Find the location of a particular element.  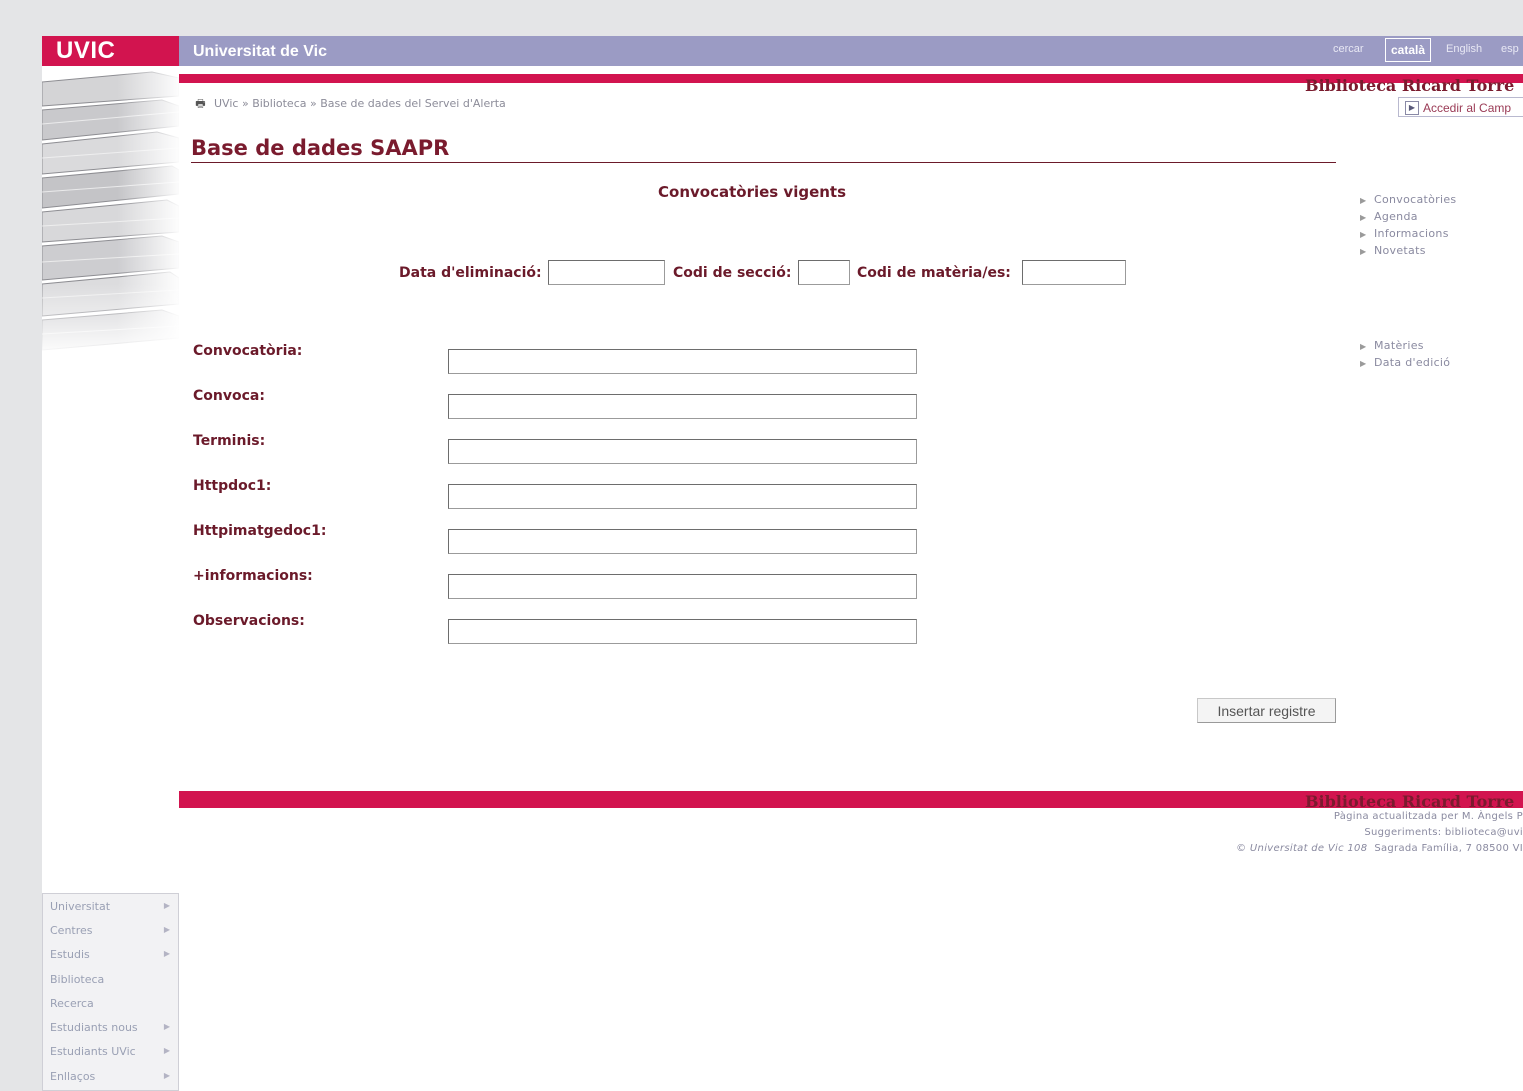

data-eliminacio-input is located at coordinates (606, 272).